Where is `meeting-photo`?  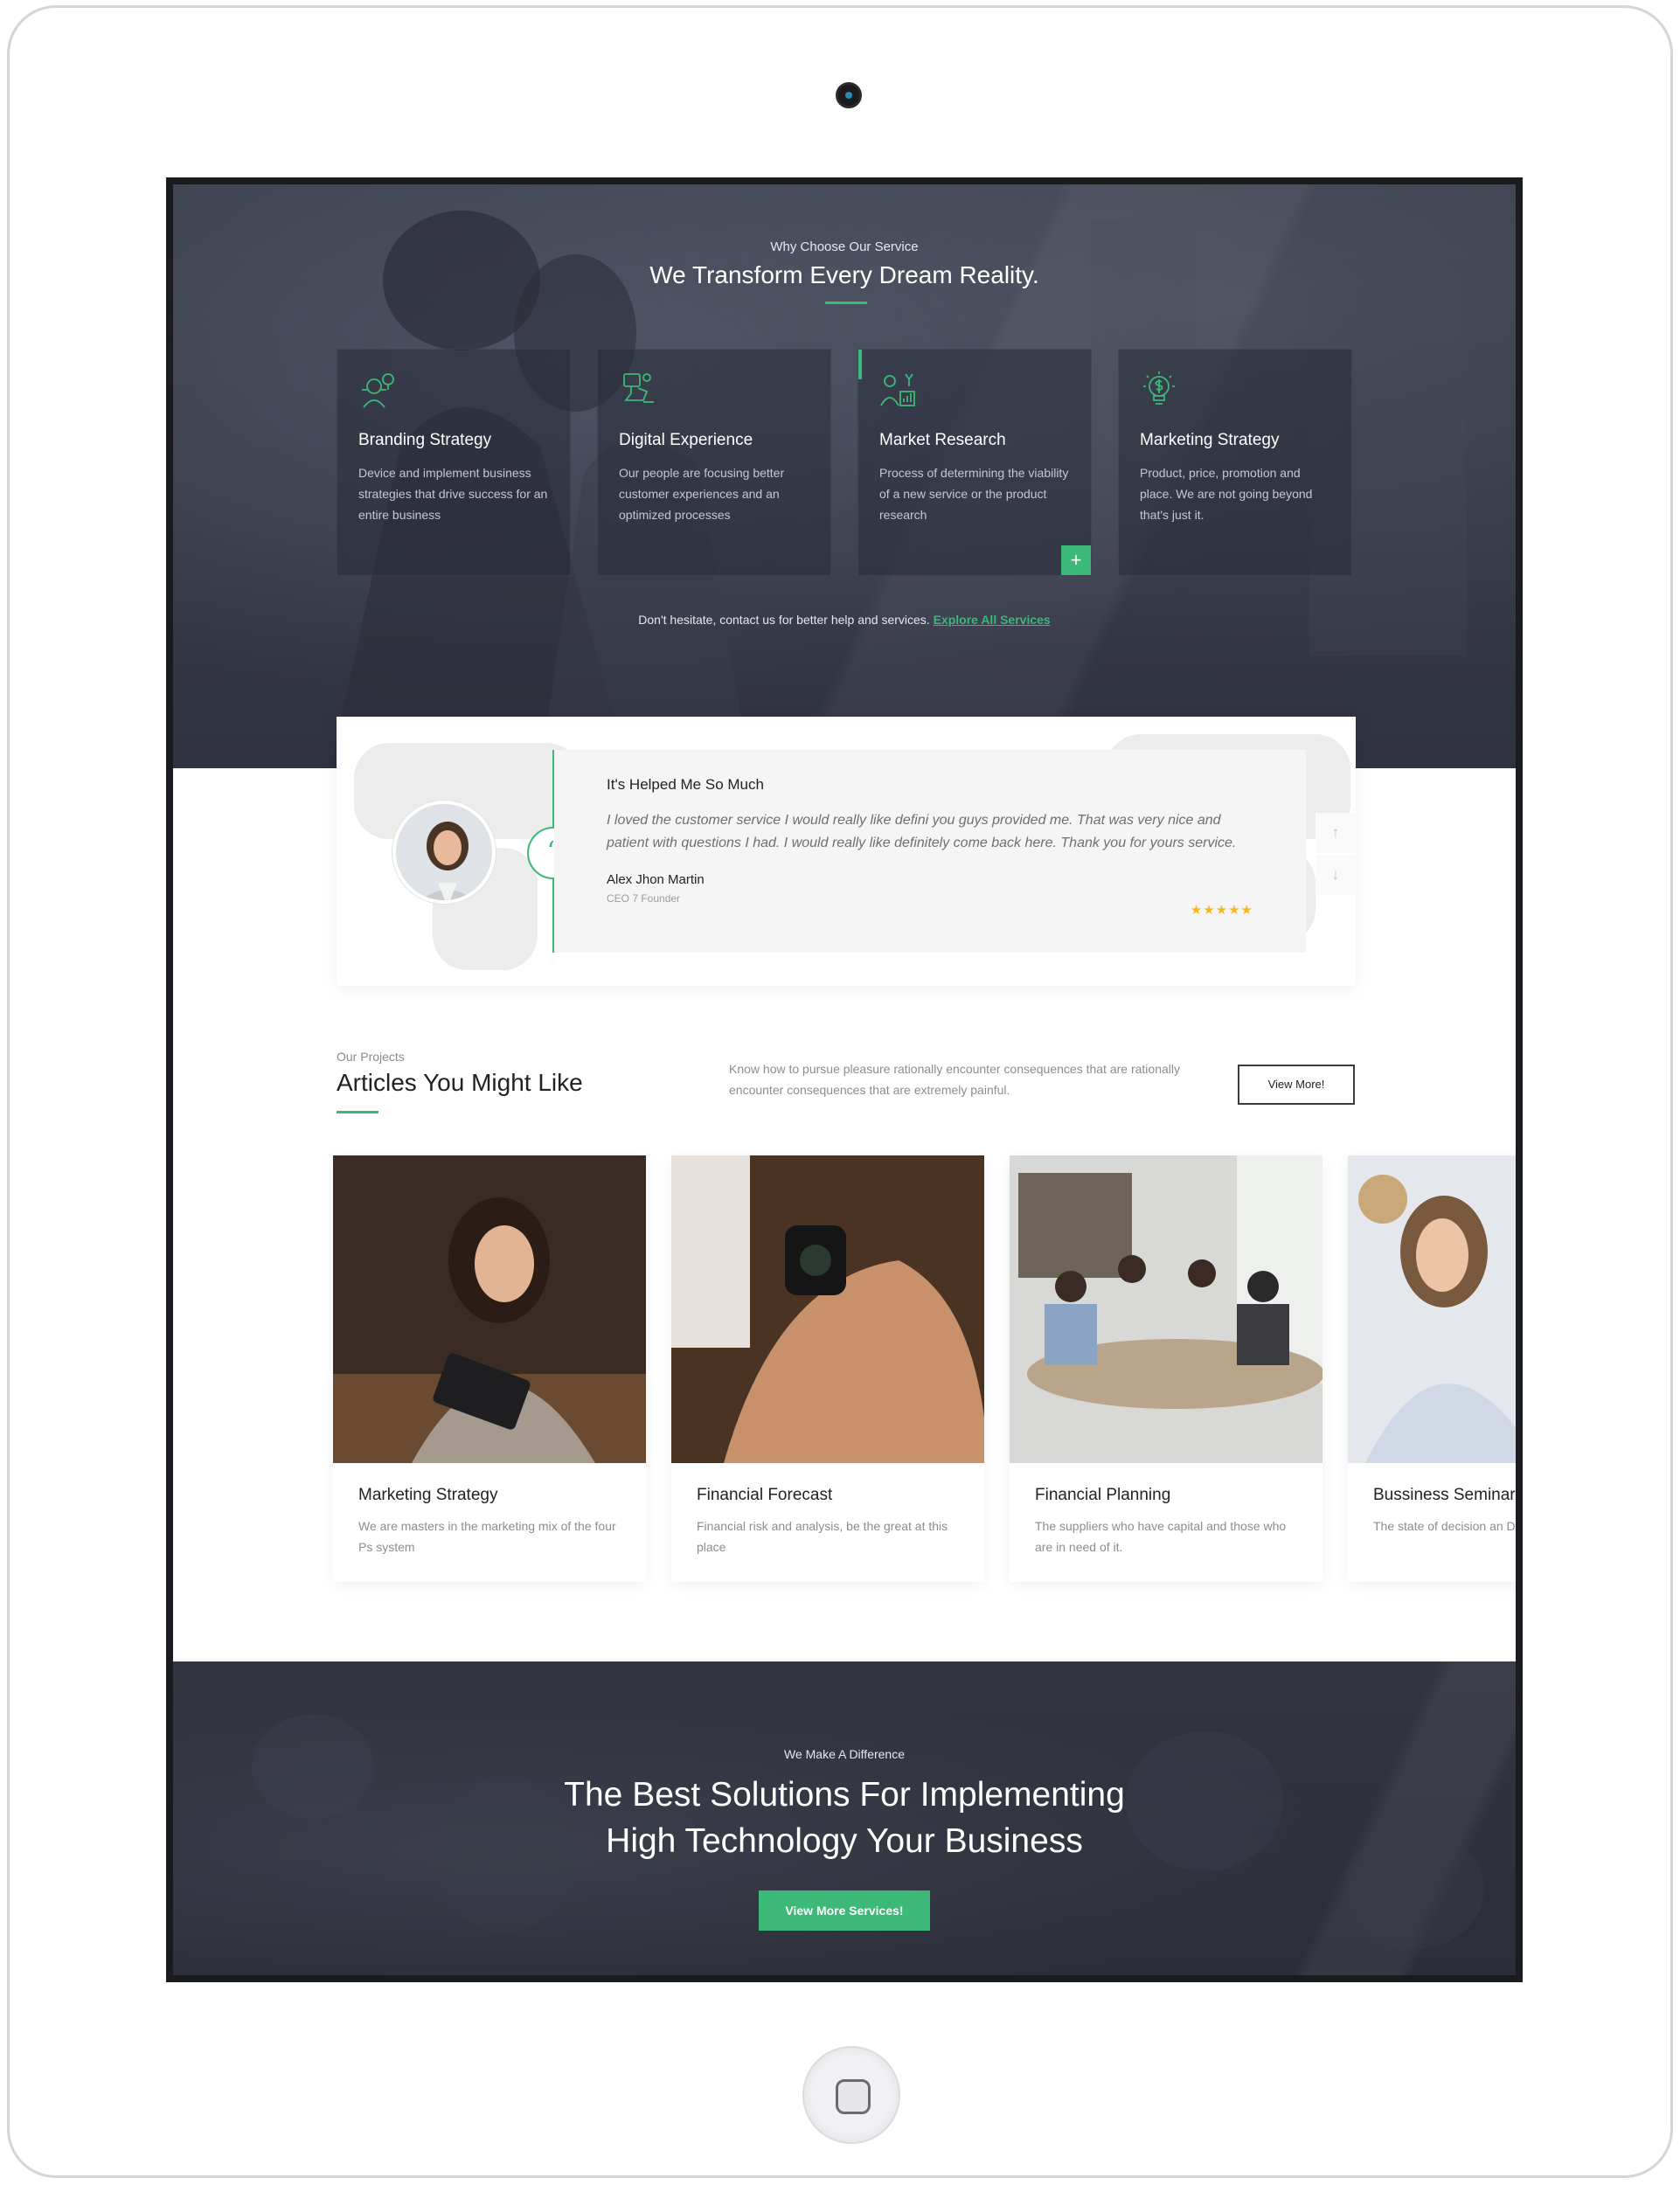
meeting-photo is located at coordinates (1166, 1309).